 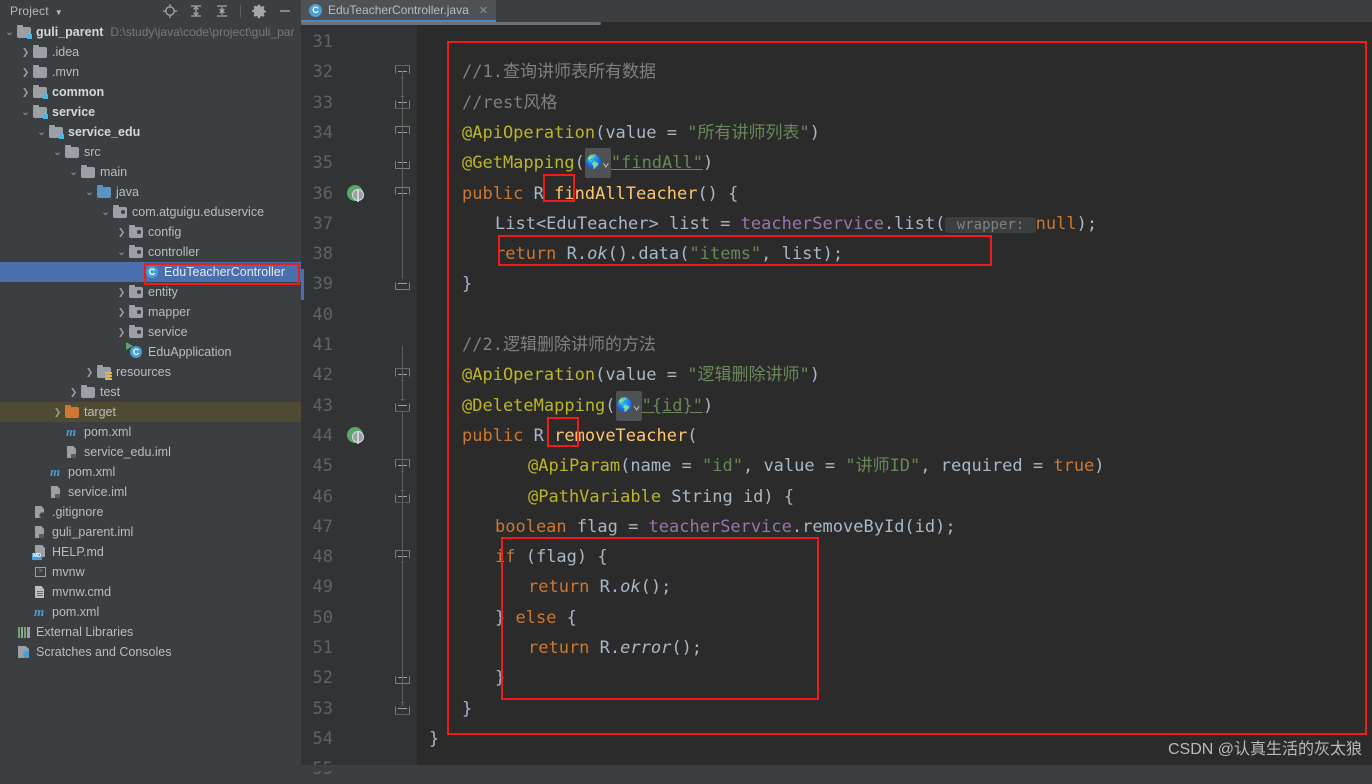 I want to click on package-icon, so click(x=136, y=292).